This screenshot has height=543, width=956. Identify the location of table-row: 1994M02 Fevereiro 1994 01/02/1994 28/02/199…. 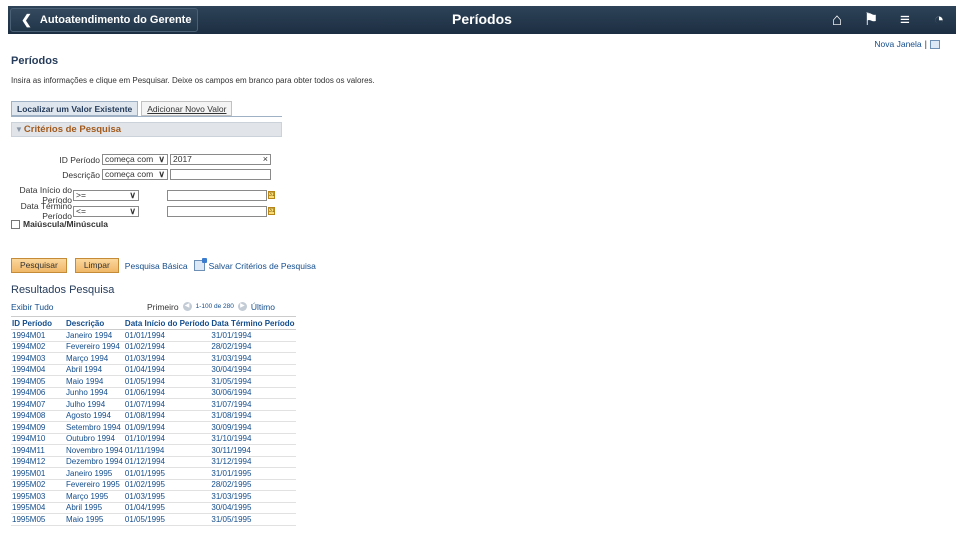
(153, 347).